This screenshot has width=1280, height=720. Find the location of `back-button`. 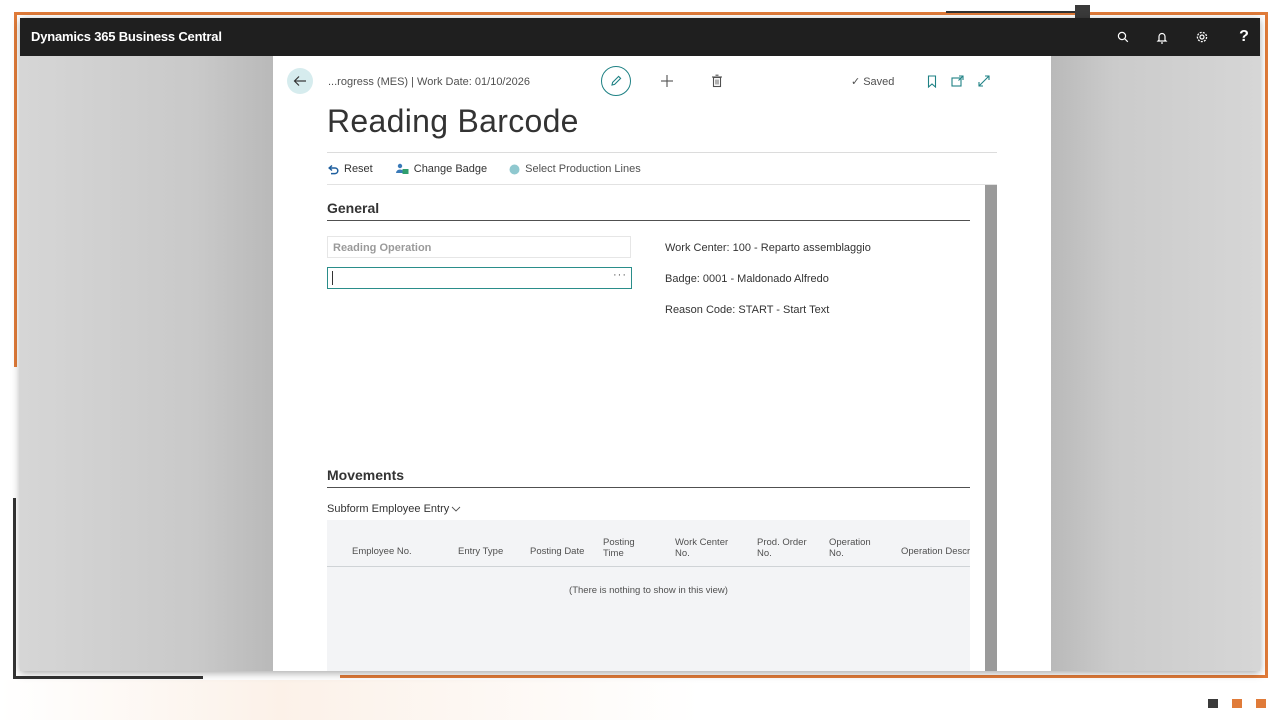

back-button is located at coordinates (300, 81).